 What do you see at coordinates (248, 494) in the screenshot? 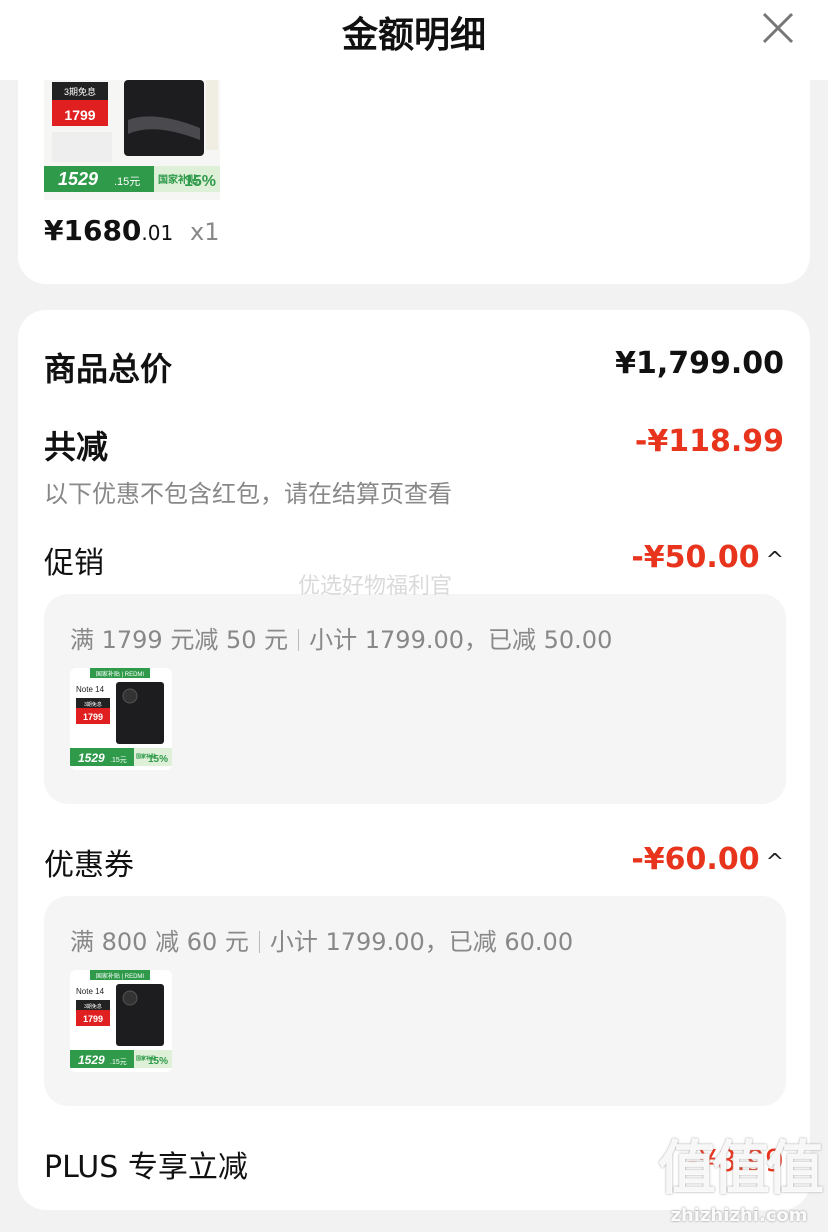
I see `discount-note: 以下优惠不包含红包，请在结算页查看` at bounding box center [248, 494].